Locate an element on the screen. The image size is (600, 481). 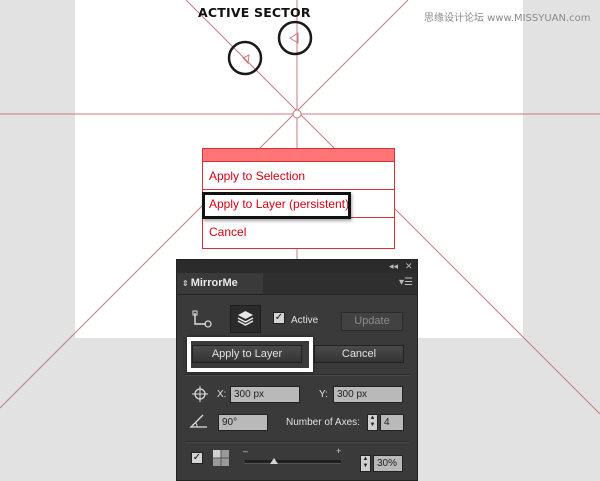
menu-highlight-box is located at coordinates (276, 205).